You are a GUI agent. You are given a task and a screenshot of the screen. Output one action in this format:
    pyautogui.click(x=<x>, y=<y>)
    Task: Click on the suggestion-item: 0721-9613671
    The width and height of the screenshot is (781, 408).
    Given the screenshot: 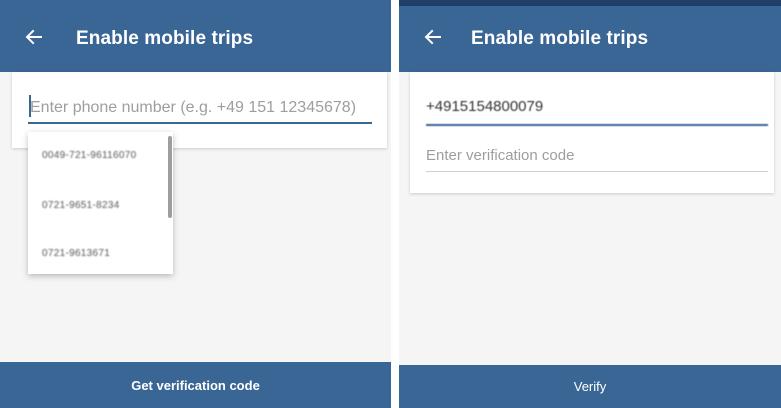 What is the action you would take?
    pyautogui.click(x=76, y=253)
    